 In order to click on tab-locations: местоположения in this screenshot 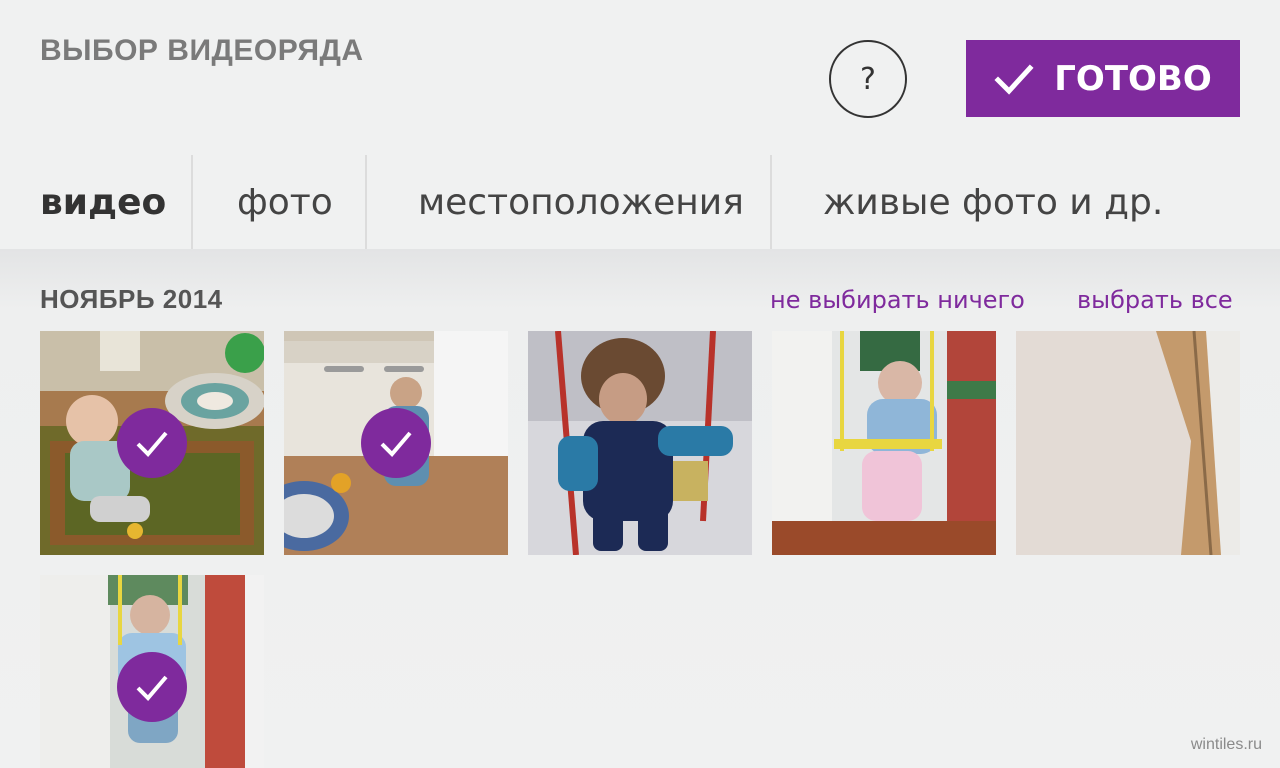, I will do `click(568, 202)`.